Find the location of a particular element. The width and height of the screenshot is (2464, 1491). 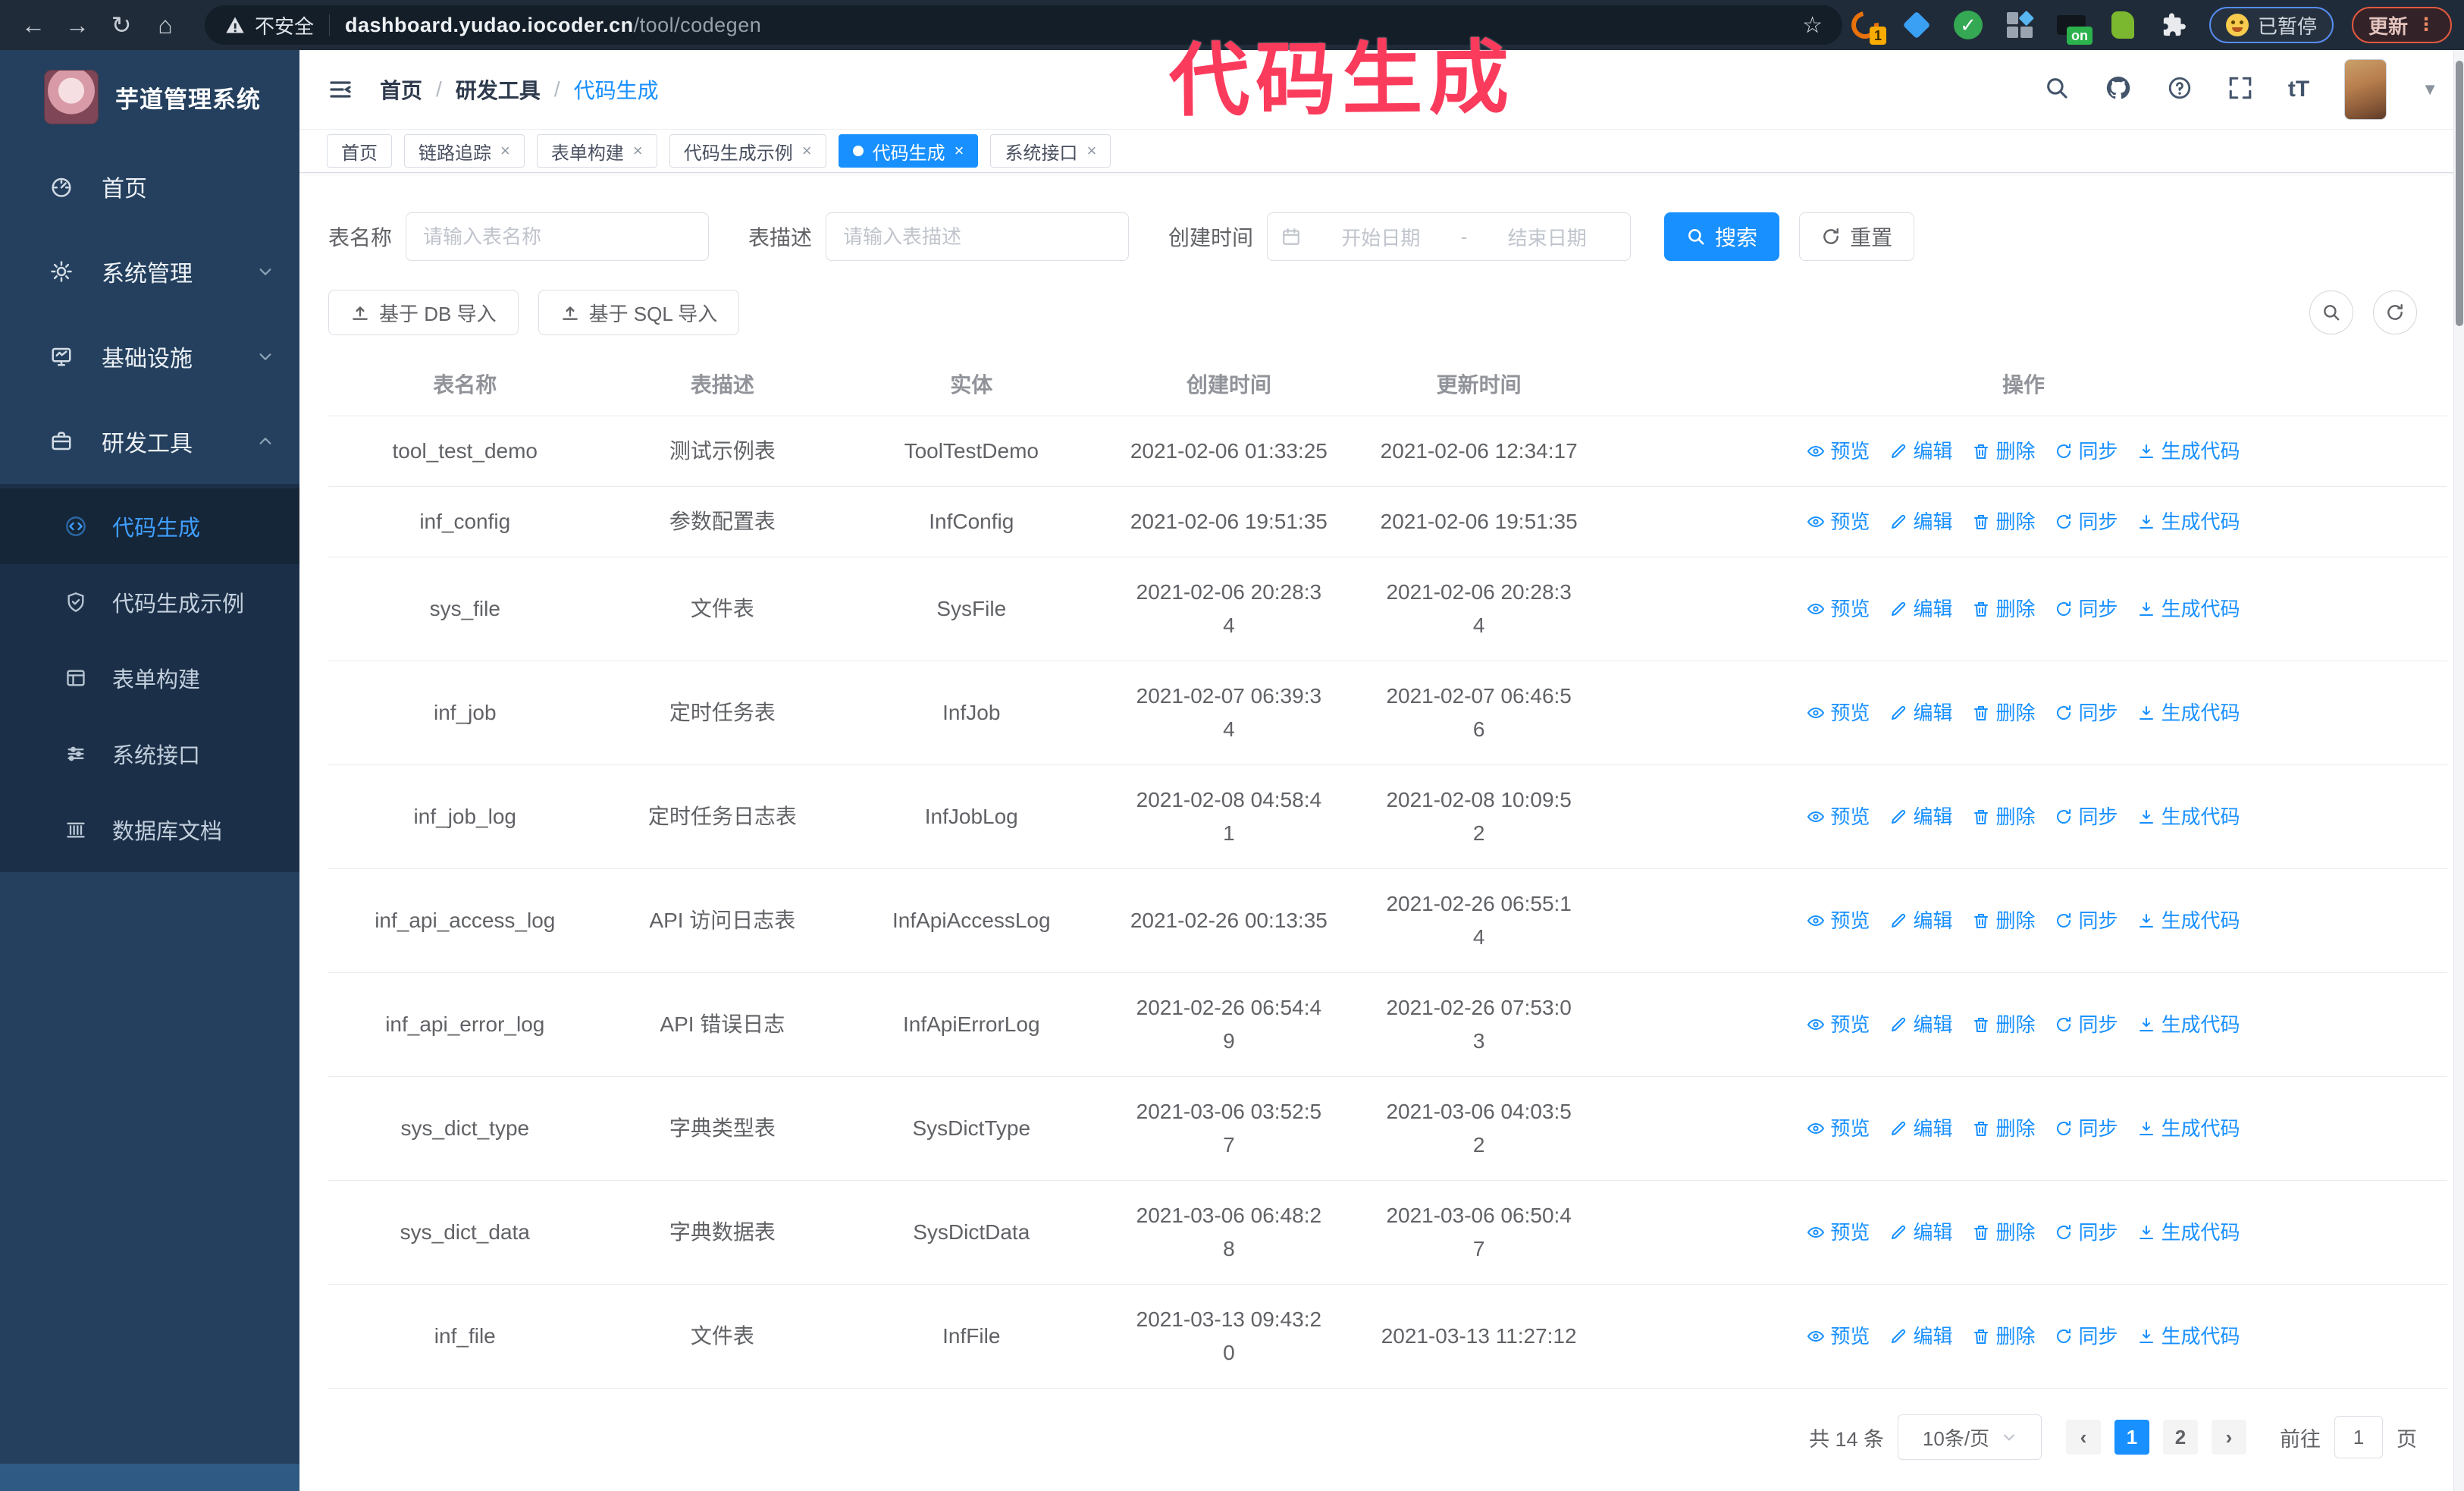

tab-home: 首页 is located at coordinates (359, 151).